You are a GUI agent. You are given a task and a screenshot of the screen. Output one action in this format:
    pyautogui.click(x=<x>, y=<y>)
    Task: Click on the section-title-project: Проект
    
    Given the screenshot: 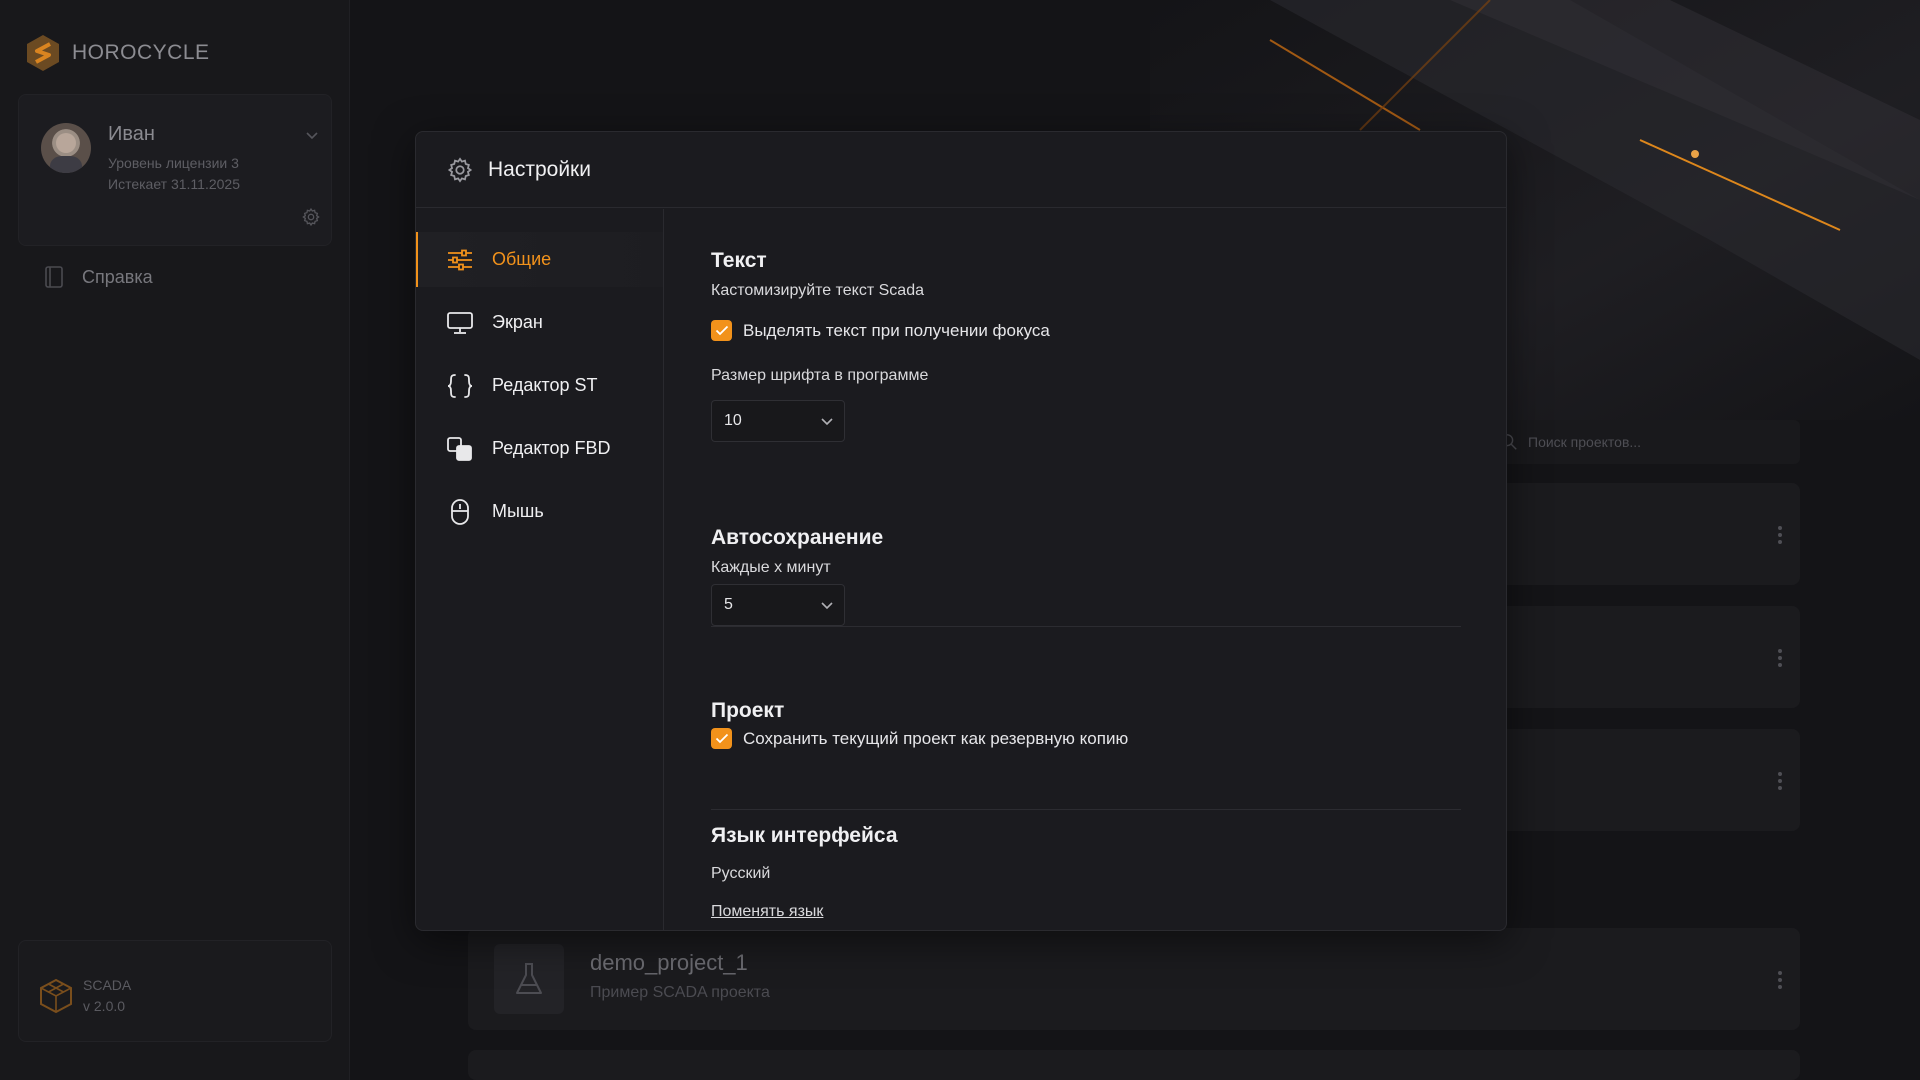 What is the action you would take?
    pyautogui.click(x=748, y=710)
    